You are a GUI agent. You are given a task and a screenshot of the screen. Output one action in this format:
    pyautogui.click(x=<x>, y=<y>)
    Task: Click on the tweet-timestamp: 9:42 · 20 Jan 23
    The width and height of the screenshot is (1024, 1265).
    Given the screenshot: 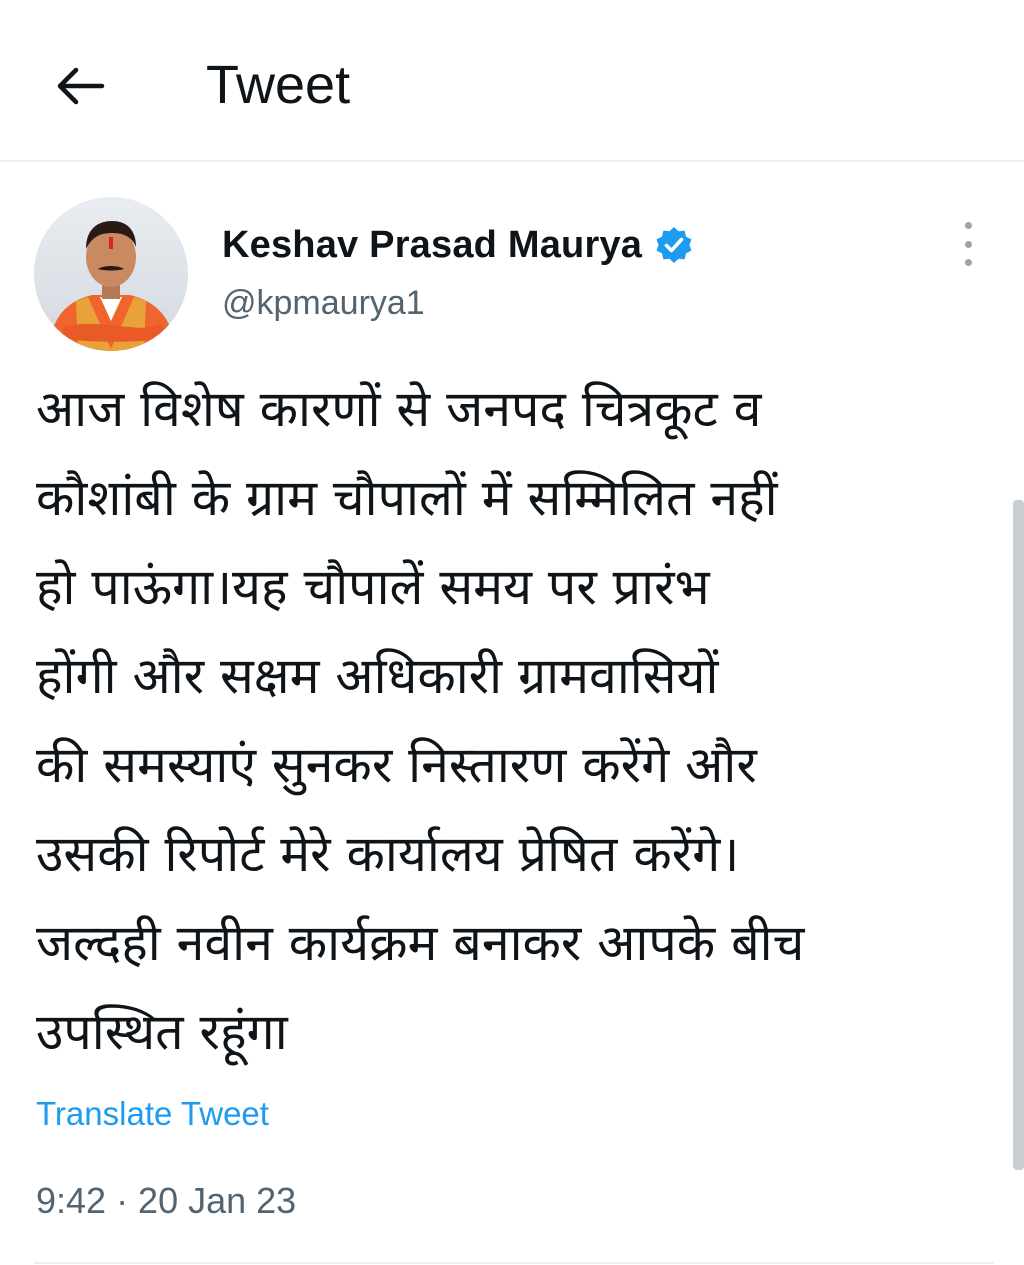 What is the action you would take?
    pyautogui.click(x=166, y=1200)
    